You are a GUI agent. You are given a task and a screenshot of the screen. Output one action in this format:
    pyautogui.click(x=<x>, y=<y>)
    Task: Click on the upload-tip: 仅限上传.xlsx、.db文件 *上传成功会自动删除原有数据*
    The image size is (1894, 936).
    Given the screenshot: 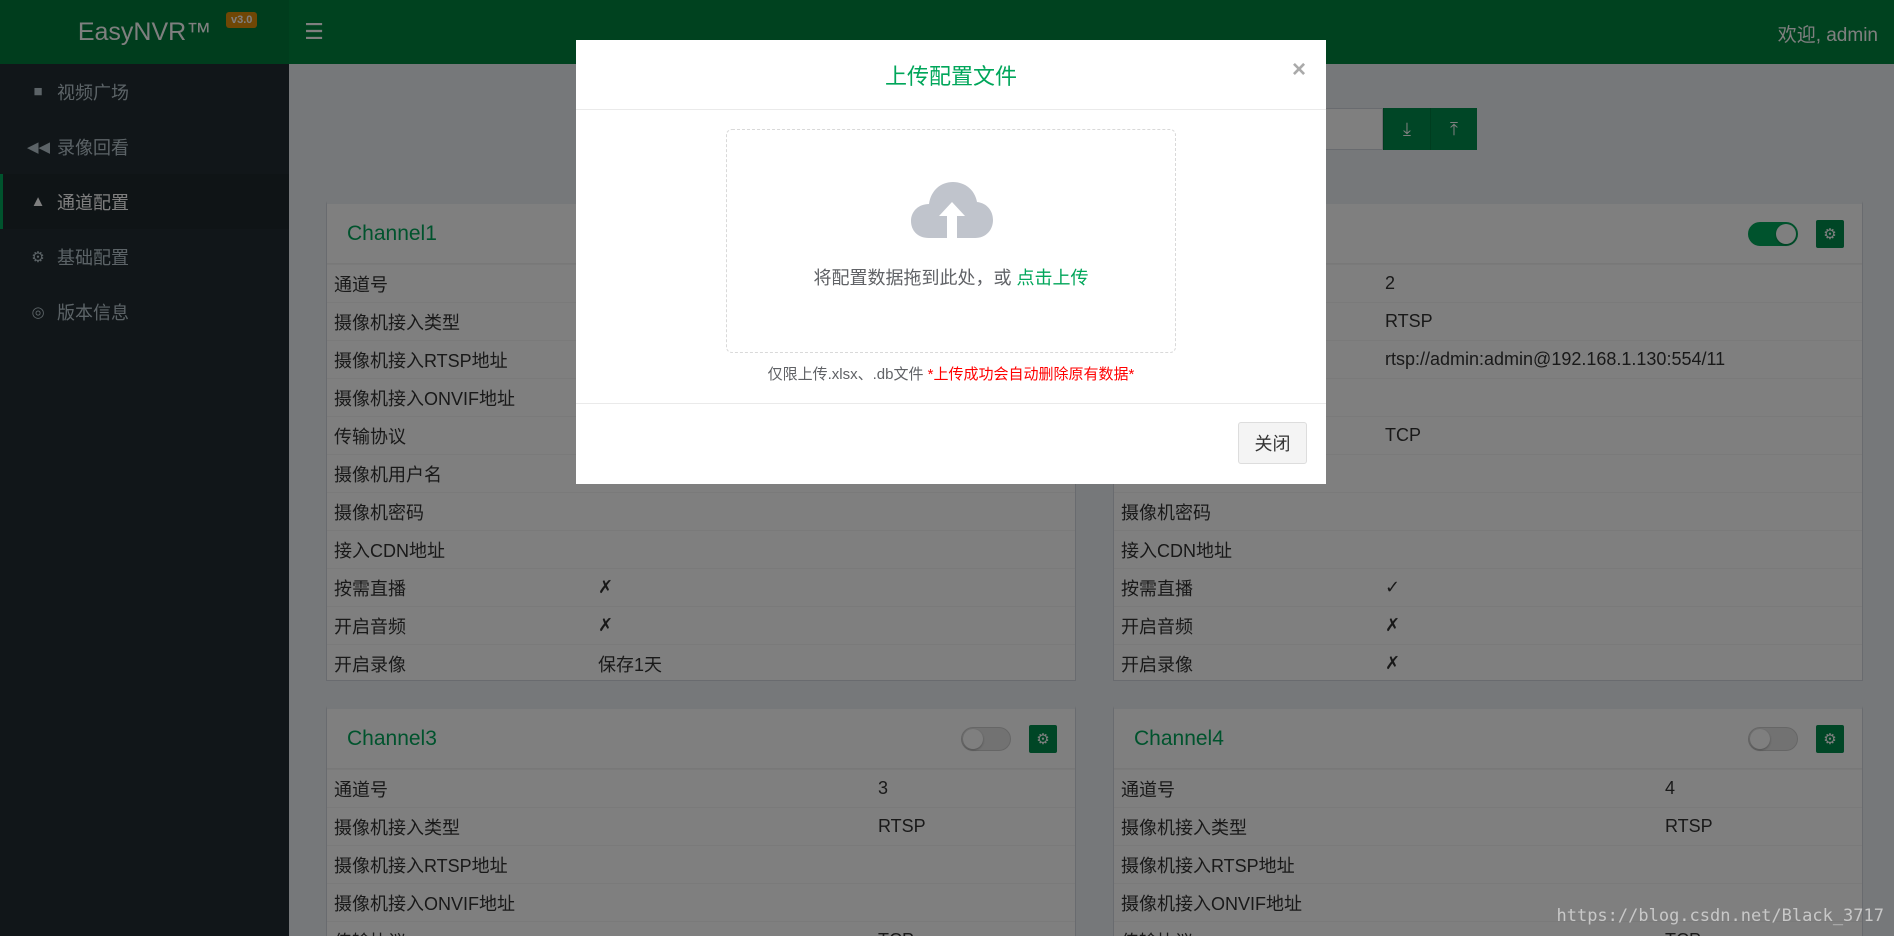 What is the action you would take?
    pyautogui.click(x=951, y=373)
    